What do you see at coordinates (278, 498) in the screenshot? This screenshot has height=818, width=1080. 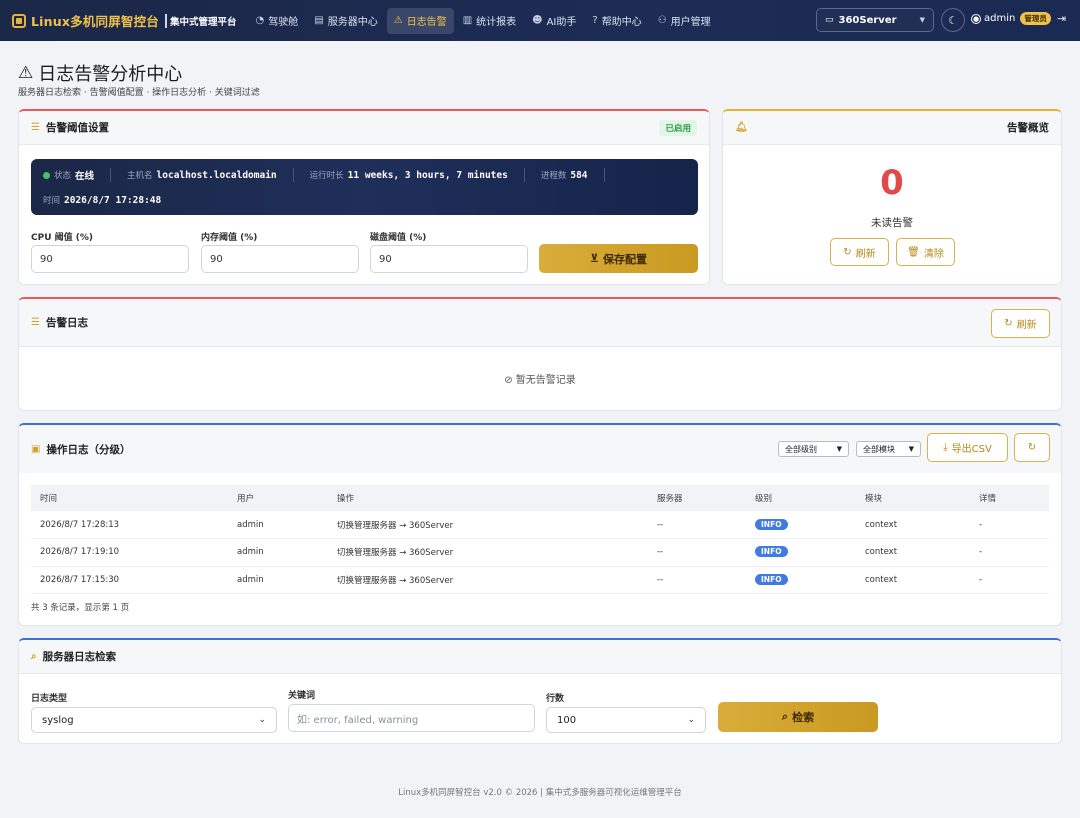 I see `column-header: 用户` at bounding box center [278, 498].